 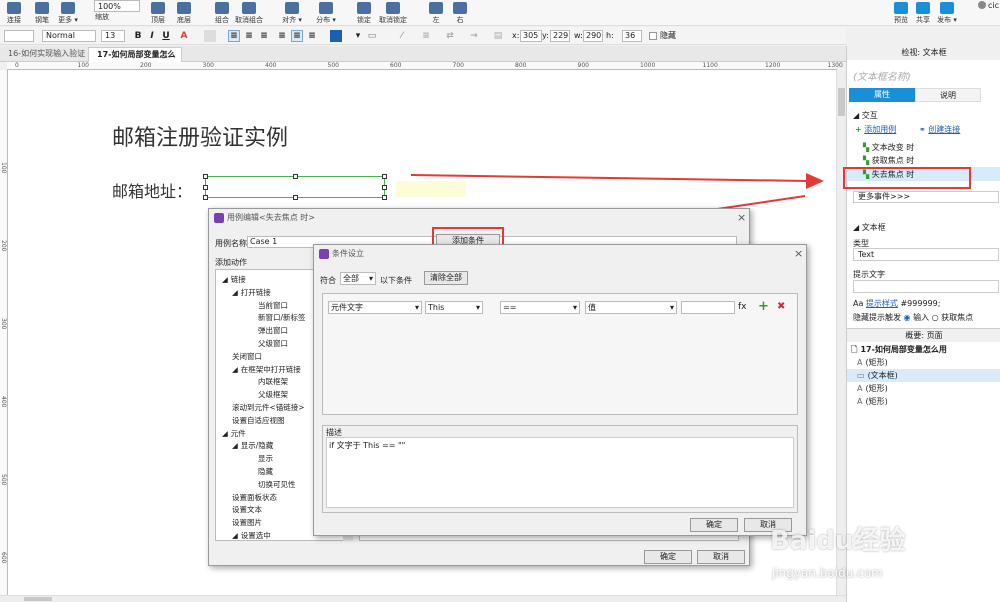 I want to click on tree-item-label: 设置选中, so click(x=255, y=535).